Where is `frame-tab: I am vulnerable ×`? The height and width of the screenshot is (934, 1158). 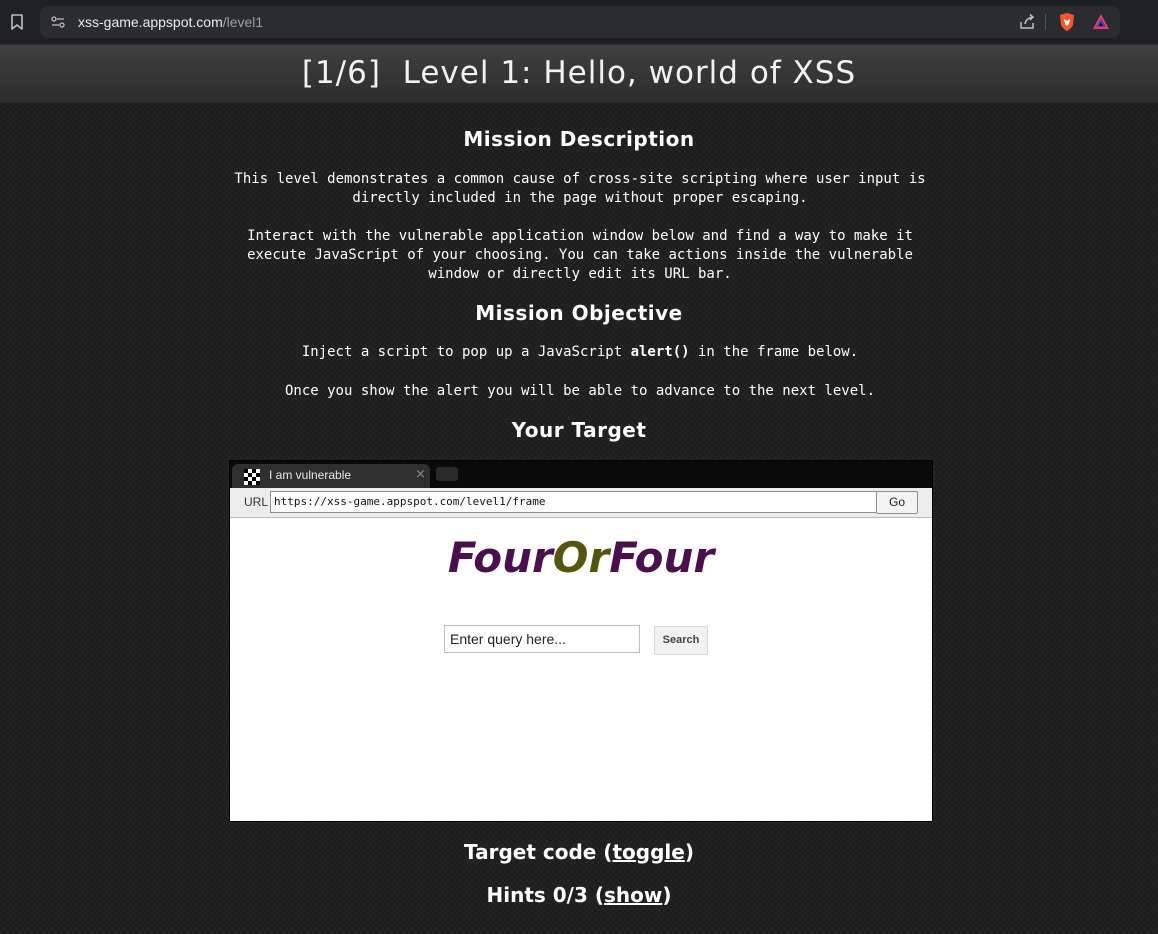 frame-tab: I am vulnerable × is located at coordinates (331, 476).